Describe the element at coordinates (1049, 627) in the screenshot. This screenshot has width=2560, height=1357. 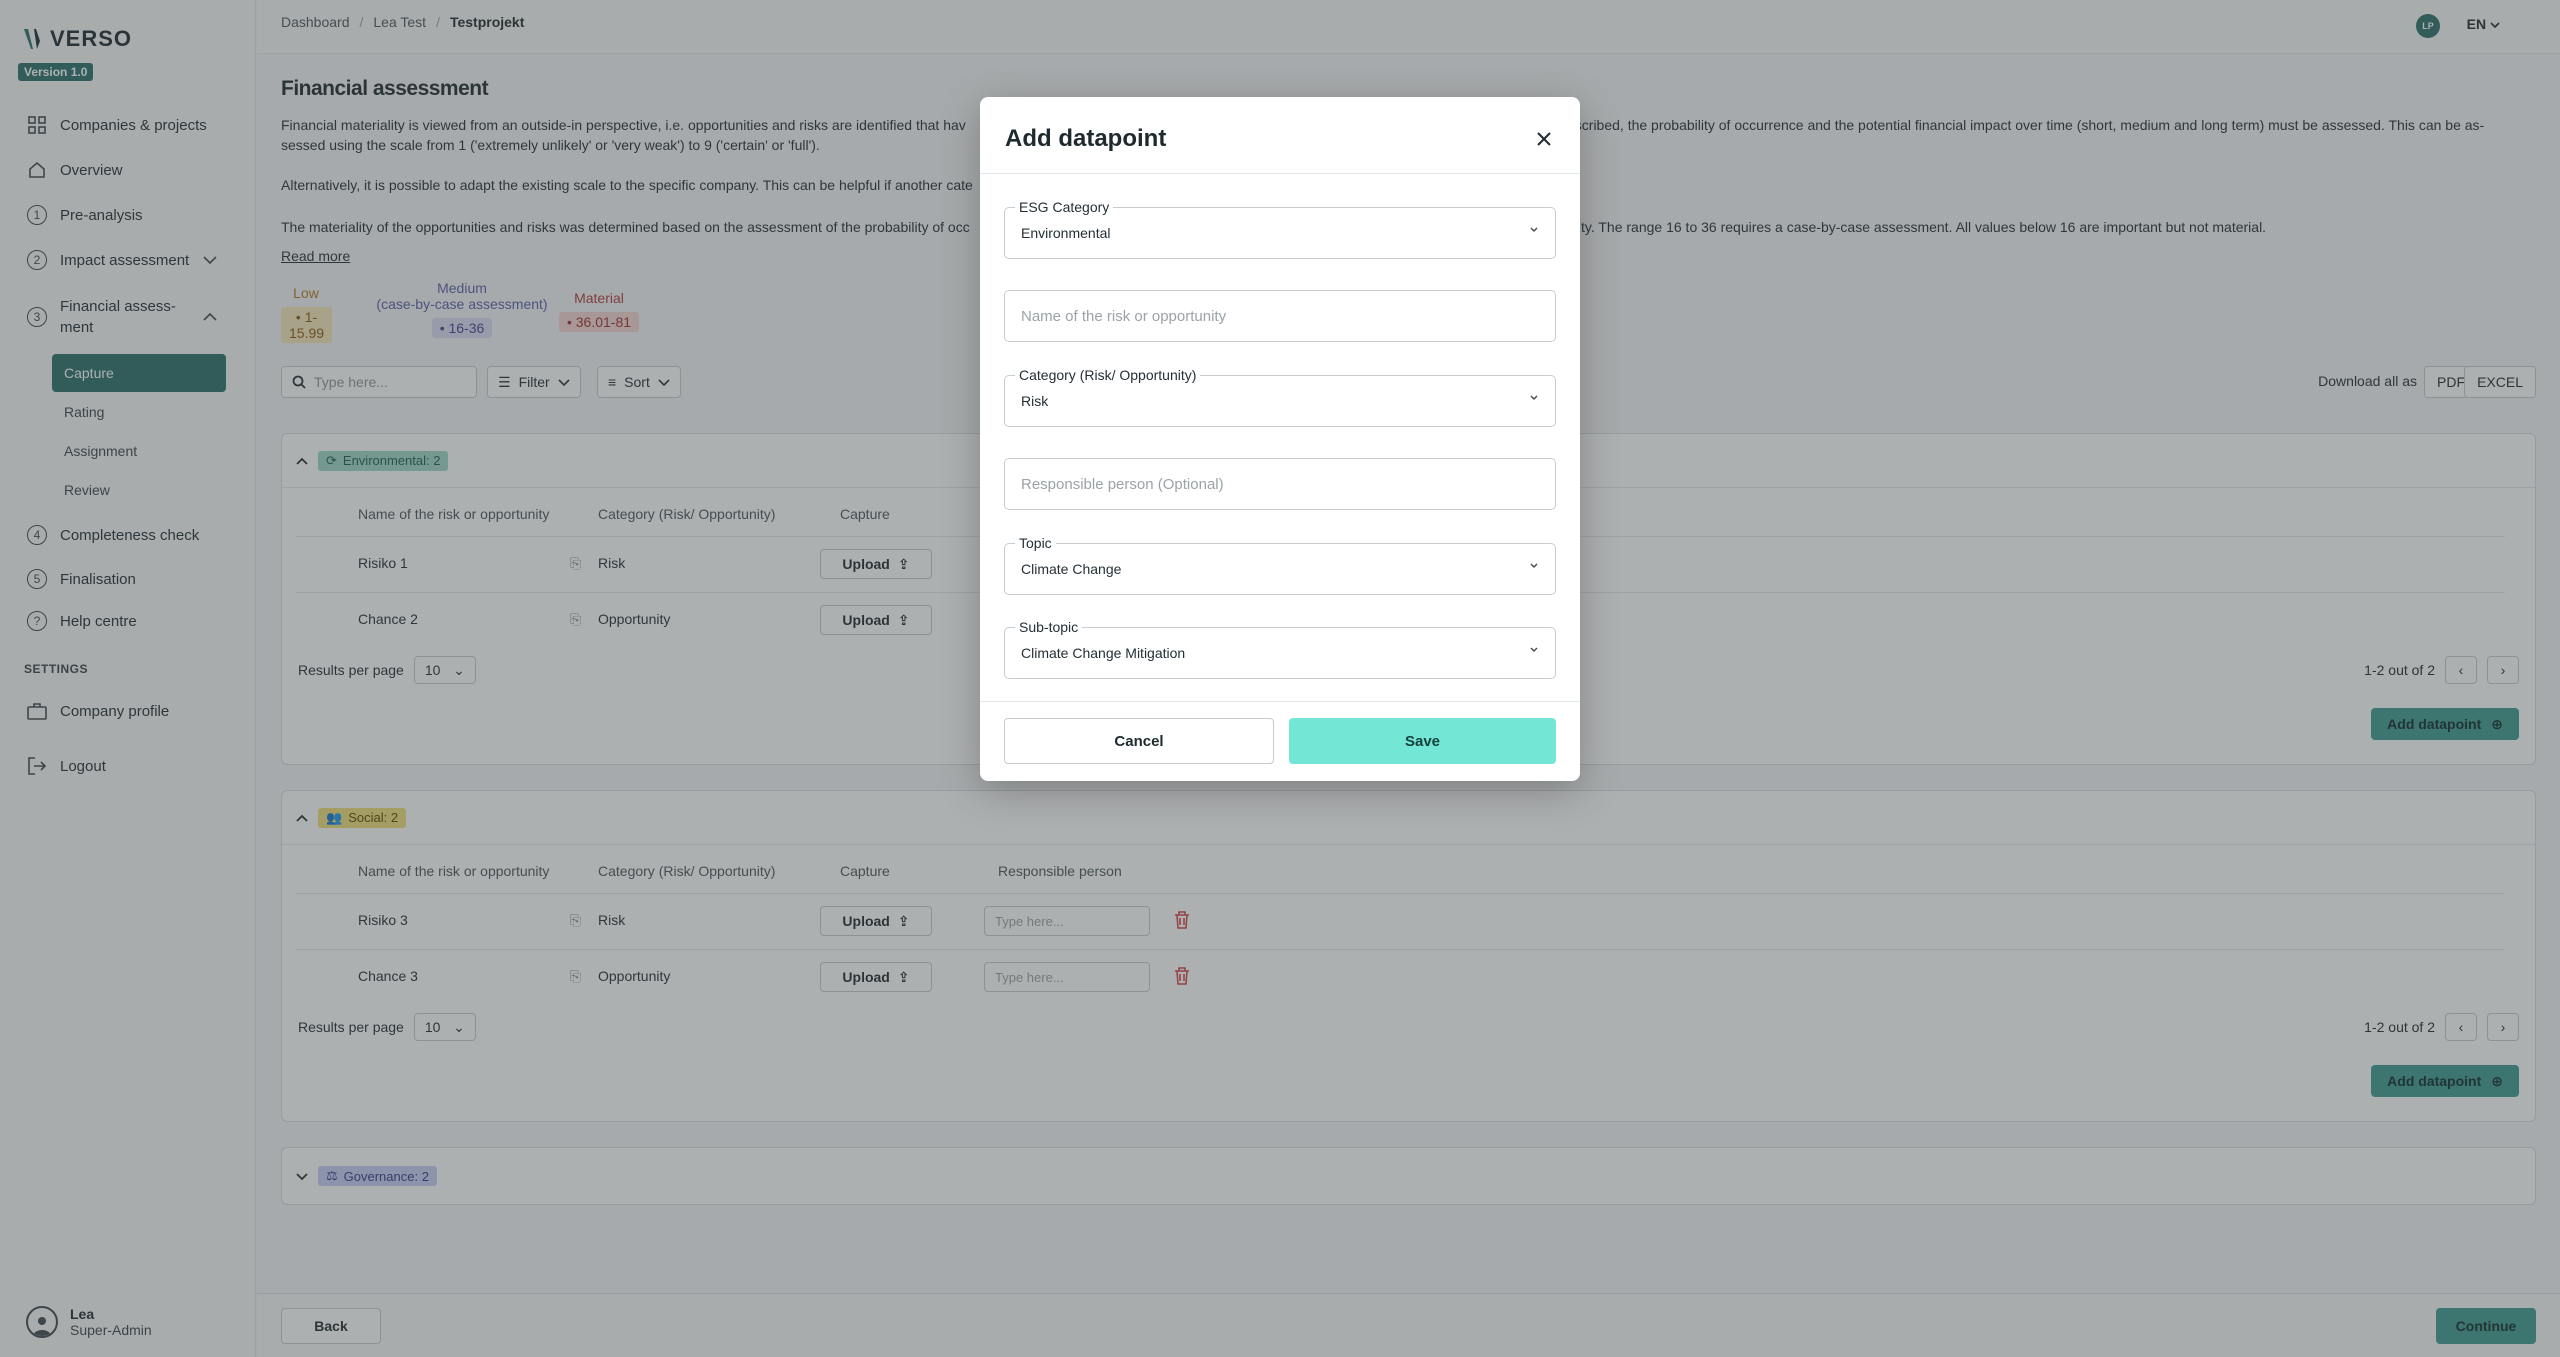
I see `field-label: Sub-topic` at that location.